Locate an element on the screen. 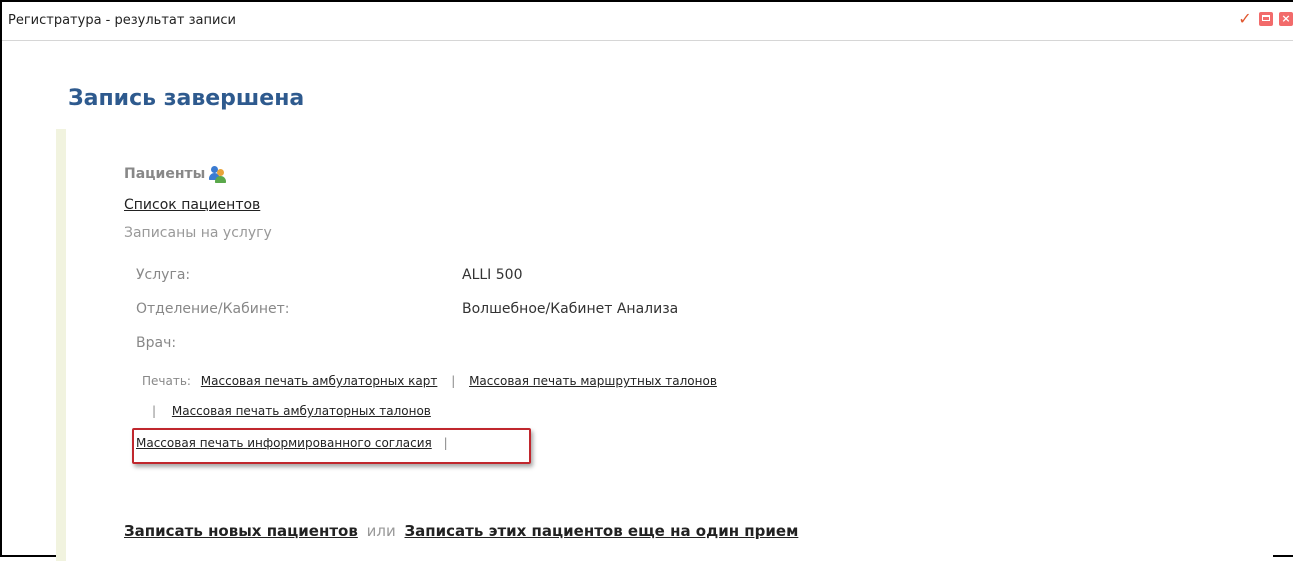  window-controls: ✓ × is located at coordinates (1265, 19).